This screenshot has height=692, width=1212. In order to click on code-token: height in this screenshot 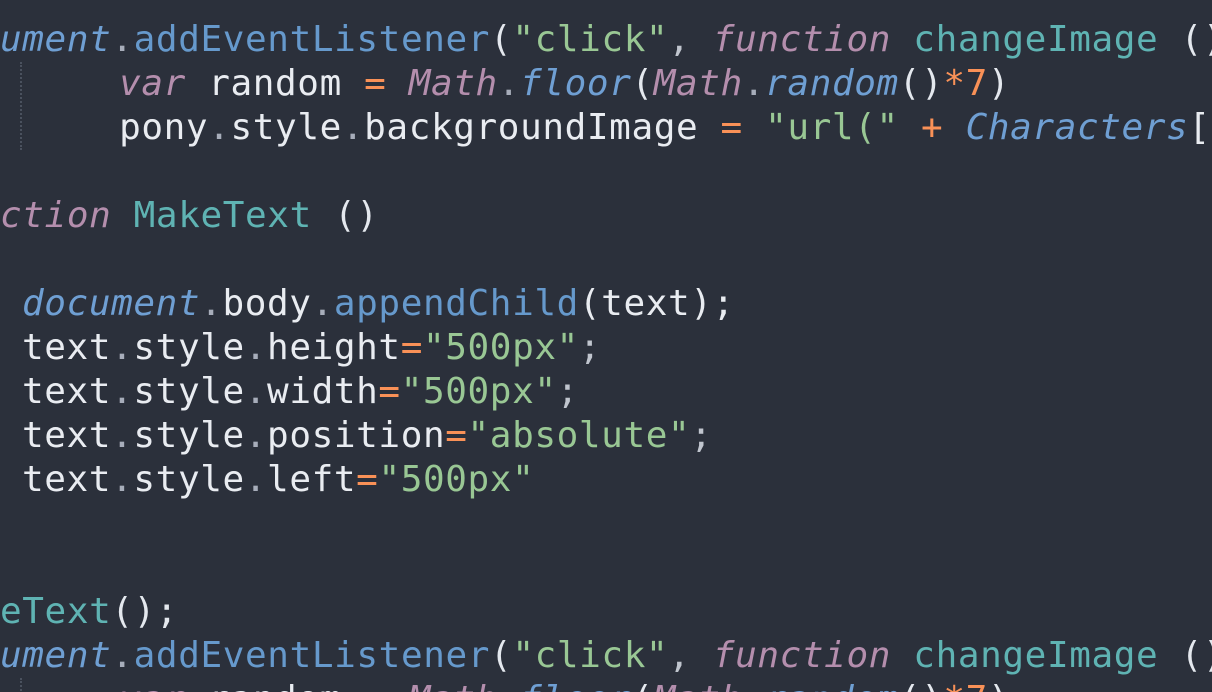, I will do `click(334, 347)`.